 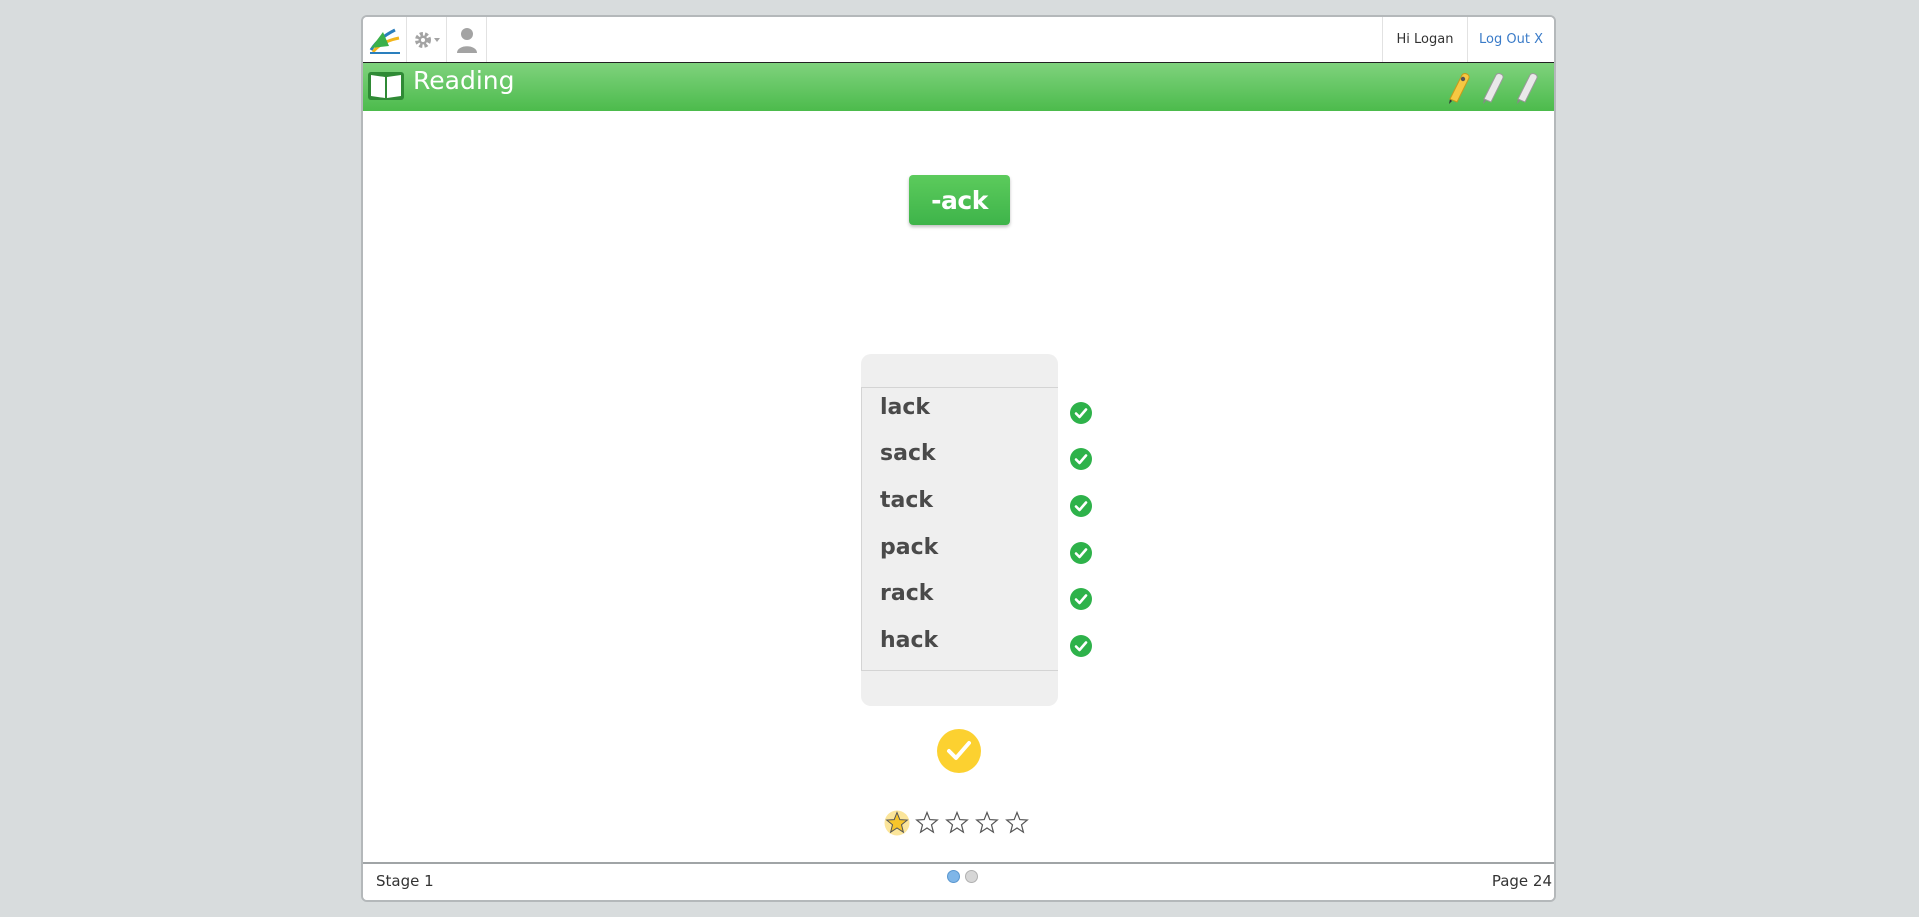 I want to click on word-box: lack sack tack pack rack hack, so click(x=959, y=530).